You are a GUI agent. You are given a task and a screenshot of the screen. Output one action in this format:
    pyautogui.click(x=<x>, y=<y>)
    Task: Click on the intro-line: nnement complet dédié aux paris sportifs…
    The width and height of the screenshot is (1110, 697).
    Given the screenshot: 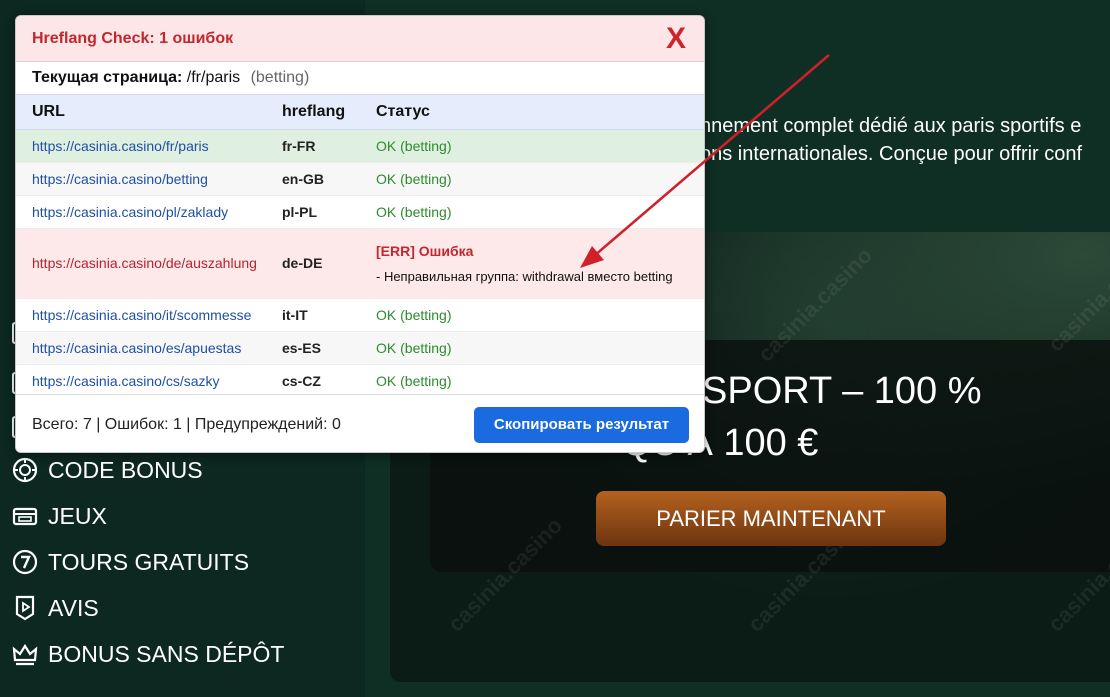 What is the action you would take?
    pyautogui.click(x=891, y=126)
    